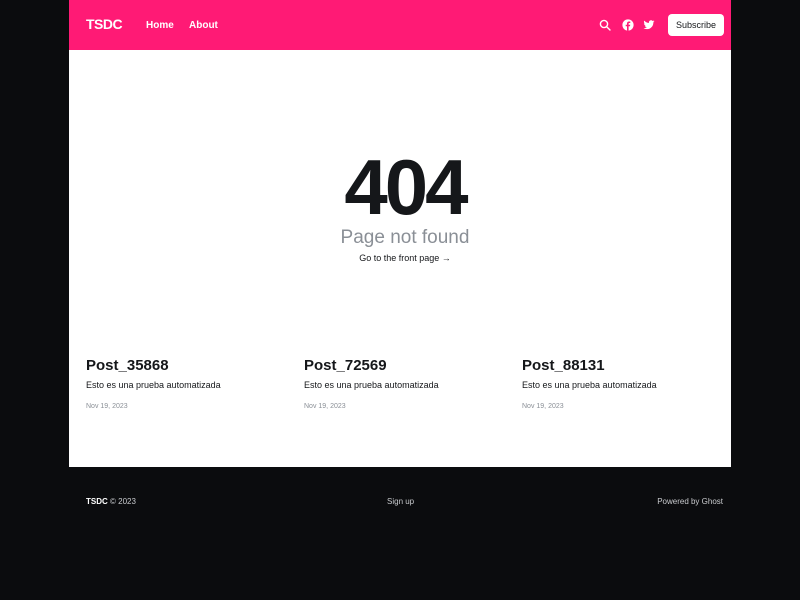 This screenshot has width=800, height=600. I want to click on footer-copyright: TSDC © 2023, so click(111, 501).